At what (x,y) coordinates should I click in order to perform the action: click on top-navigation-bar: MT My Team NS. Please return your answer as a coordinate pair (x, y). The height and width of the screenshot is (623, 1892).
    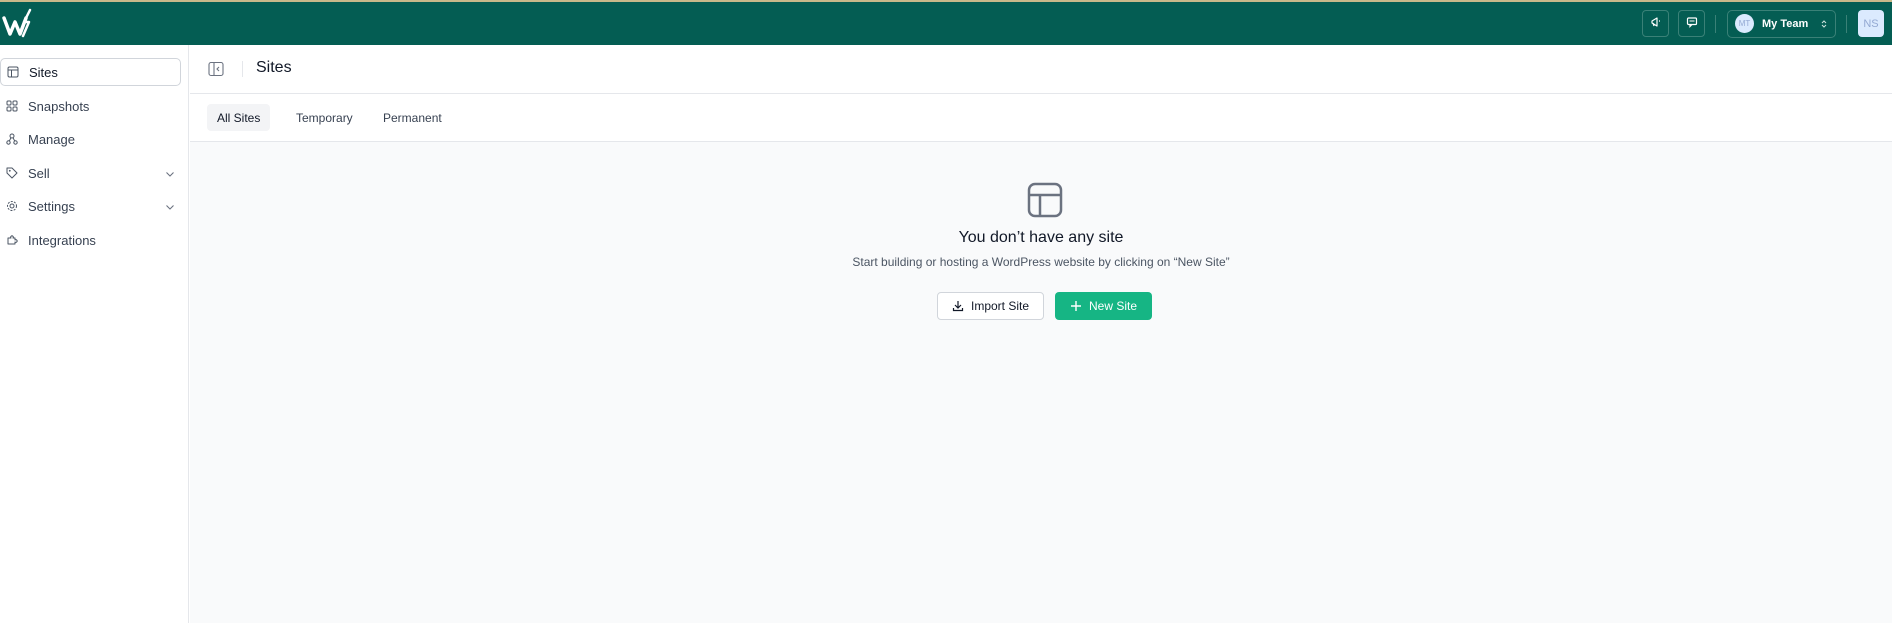
    Looking at the image, I should click on (946, 22).